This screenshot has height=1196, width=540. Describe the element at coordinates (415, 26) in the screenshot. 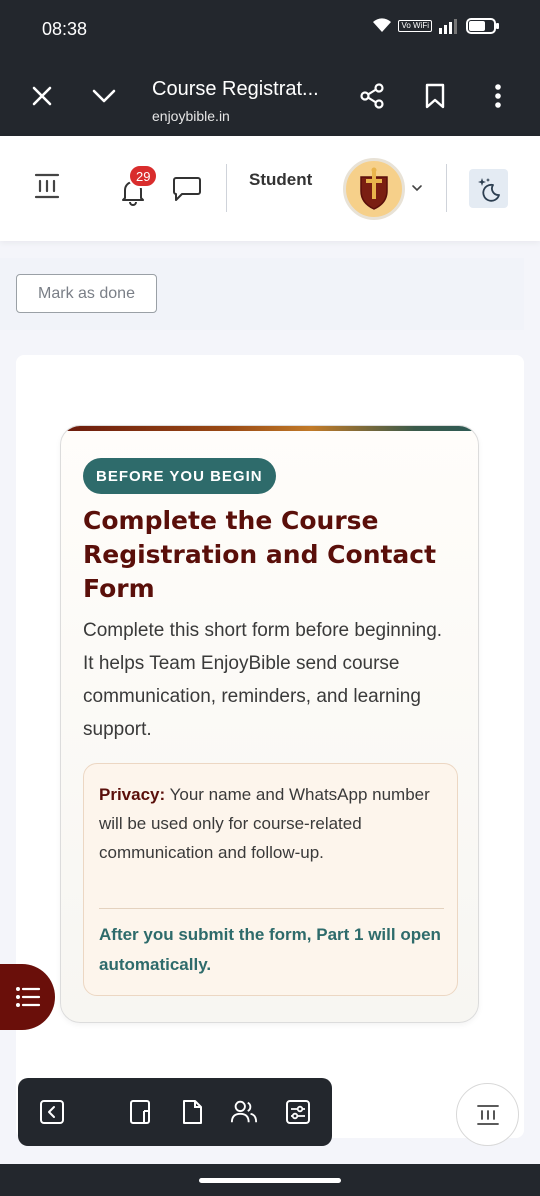

I see `vowifi-badge: Vo WiFi` at that location.